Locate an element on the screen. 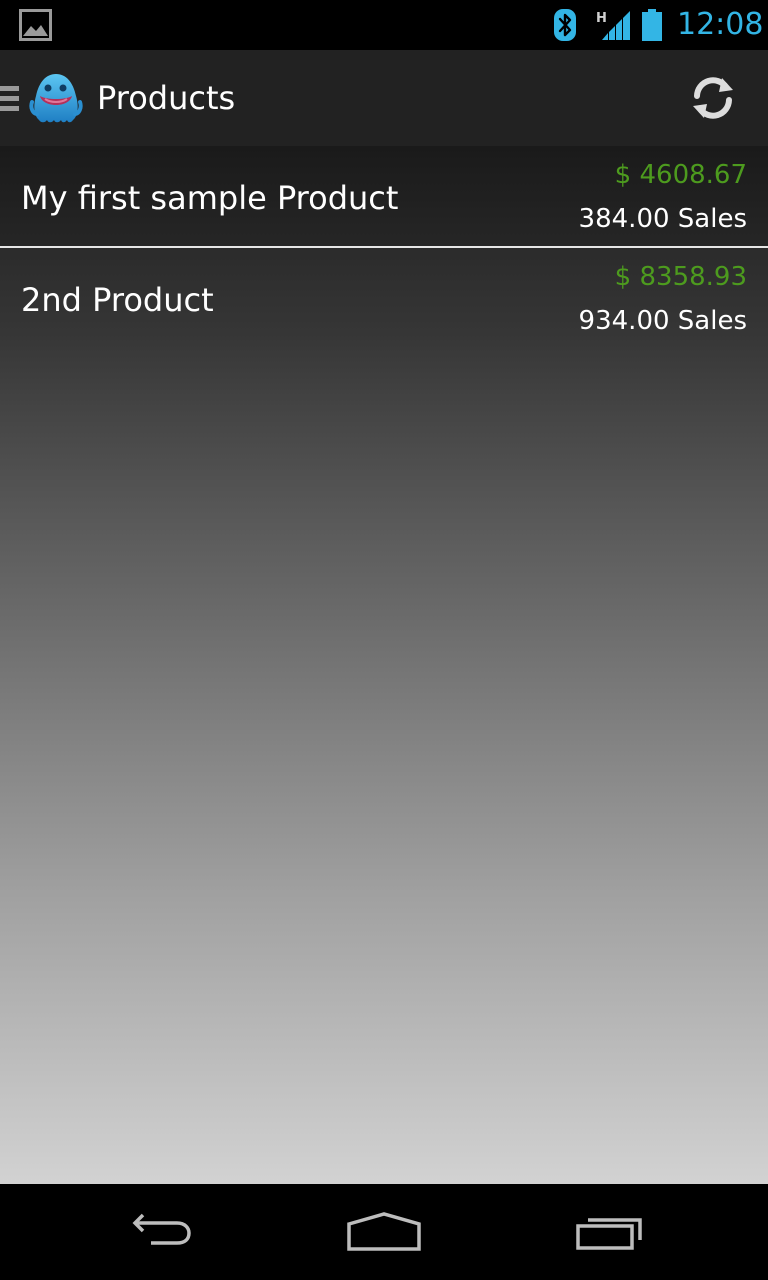  app-monster-icon is located at coordinates (56, 98).